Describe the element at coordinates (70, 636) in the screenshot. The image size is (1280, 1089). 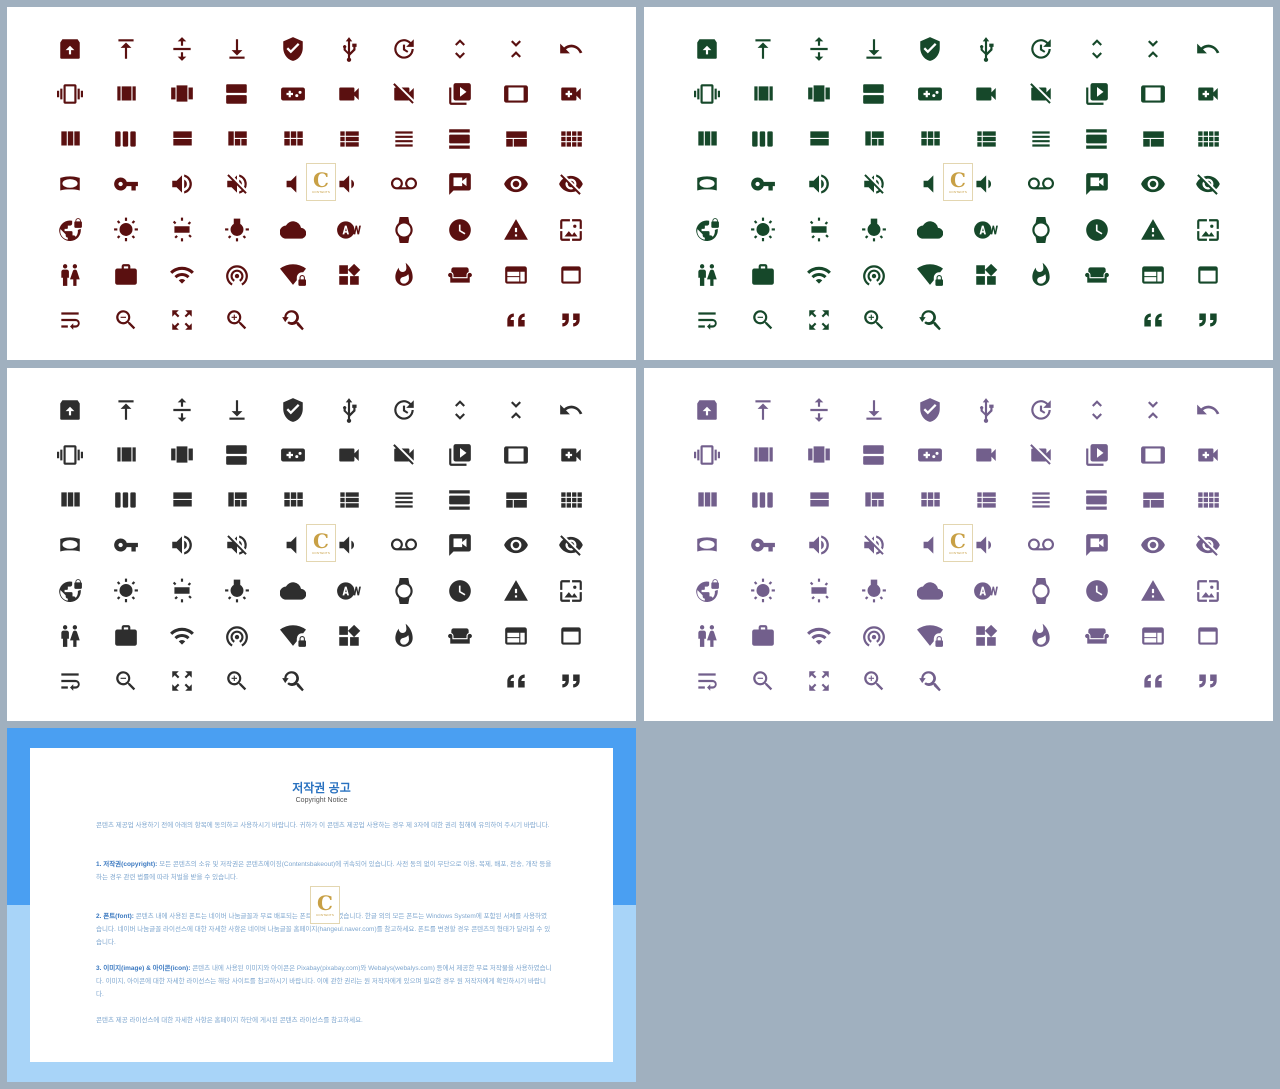
I see `wc-icon` at that location.